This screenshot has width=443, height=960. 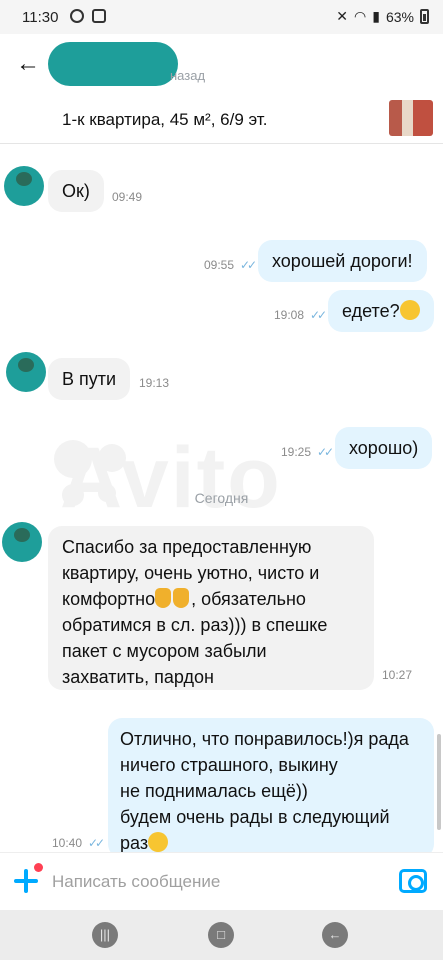 I want to click on message-line: не поднималась ещё)), so click(x=214, y=791).